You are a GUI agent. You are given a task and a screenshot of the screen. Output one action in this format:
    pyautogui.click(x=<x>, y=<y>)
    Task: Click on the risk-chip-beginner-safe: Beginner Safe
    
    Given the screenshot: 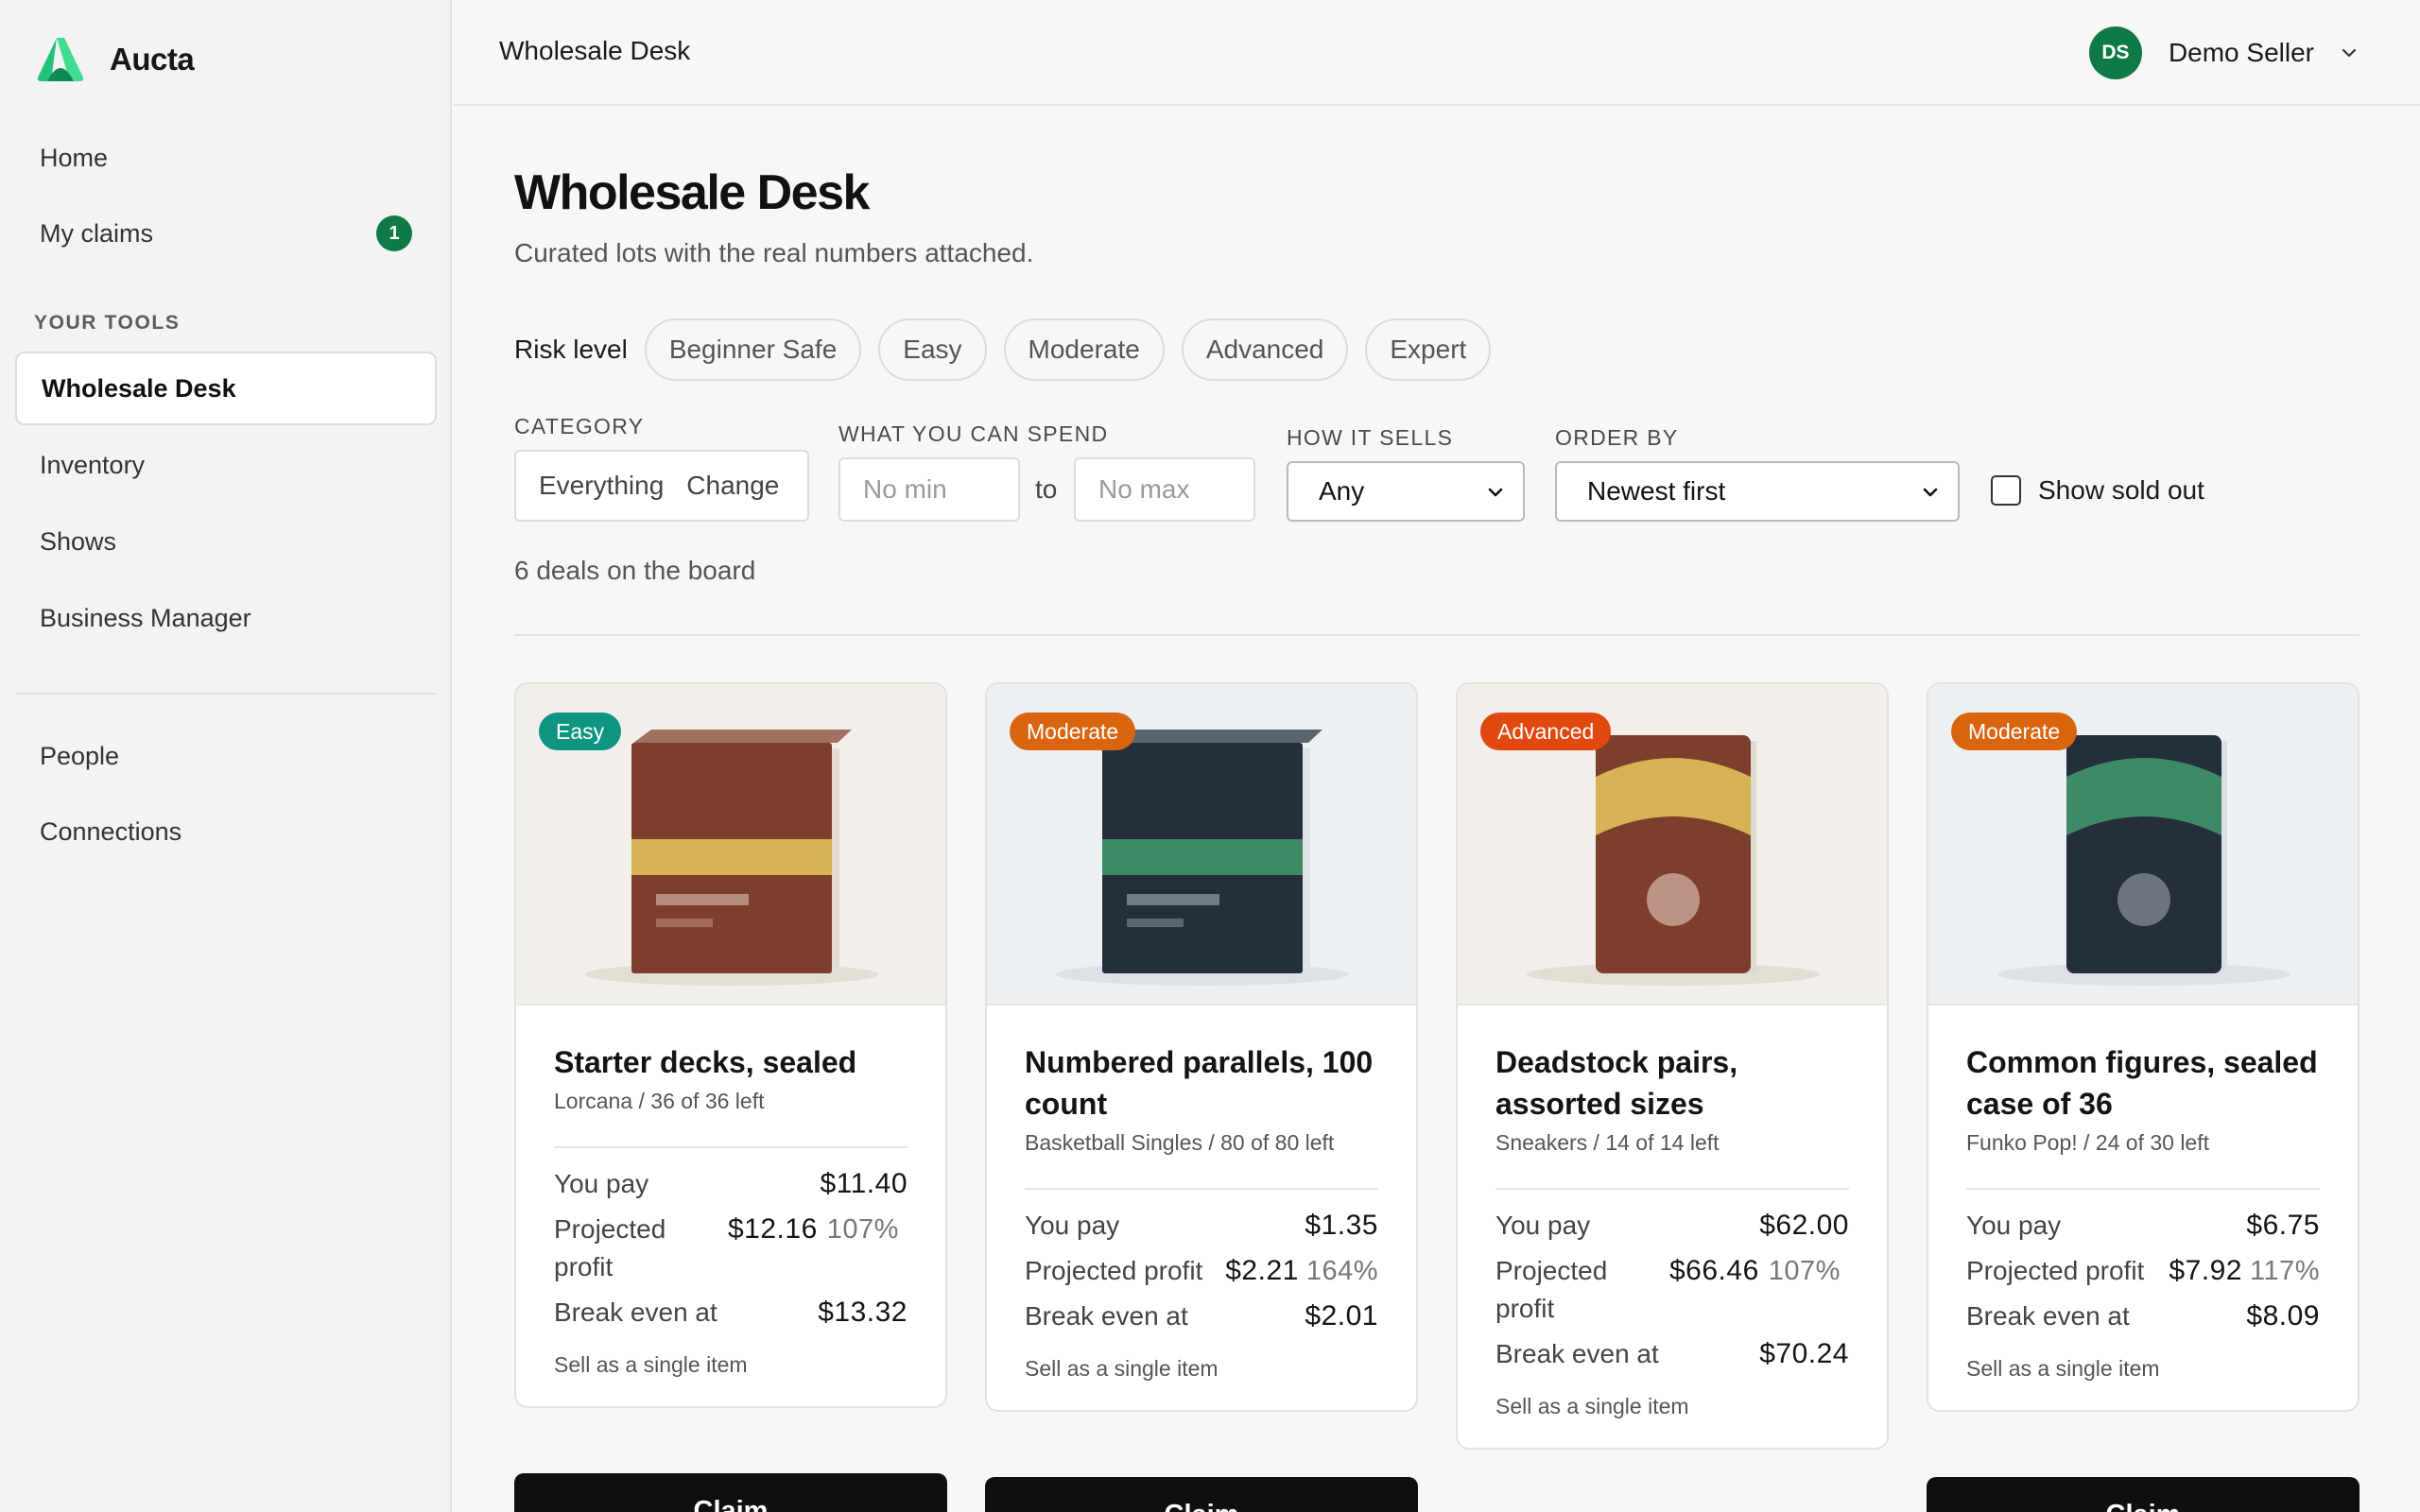 What is the action you would take?
    pyautogui.click(x=753, y=349)
    